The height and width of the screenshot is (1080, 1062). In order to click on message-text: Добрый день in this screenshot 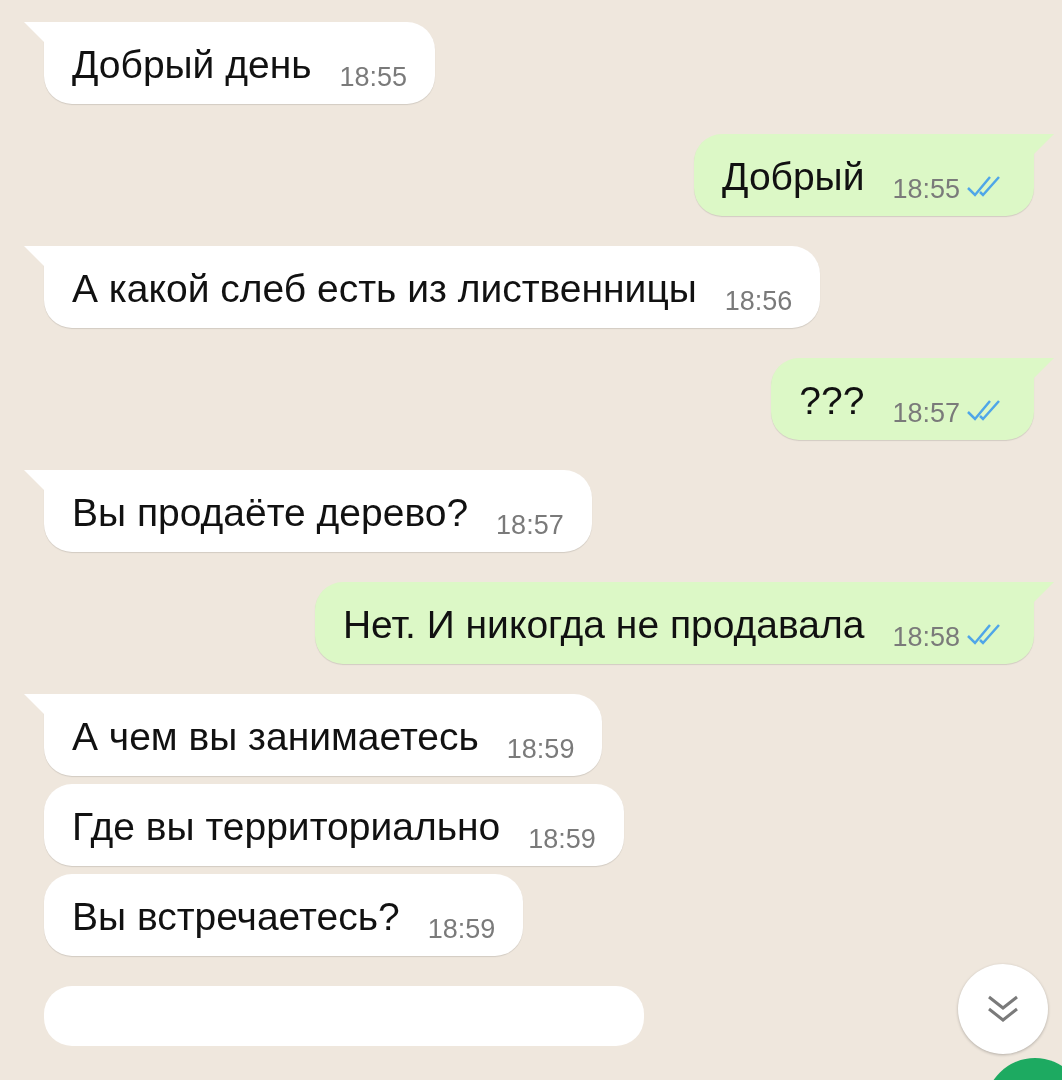, I will do `click(192, 65)`.